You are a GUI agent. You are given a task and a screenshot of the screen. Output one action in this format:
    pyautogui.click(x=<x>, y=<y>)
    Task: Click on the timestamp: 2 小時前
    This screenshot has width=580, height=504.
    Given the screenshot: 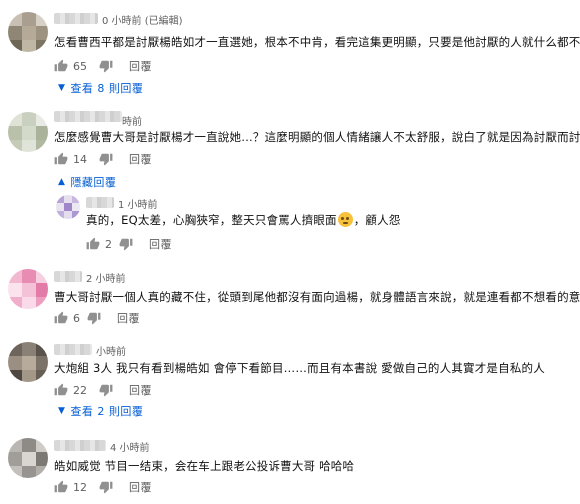 What is the action you would take?
    pyautogui.click(x=106, y=277)
    